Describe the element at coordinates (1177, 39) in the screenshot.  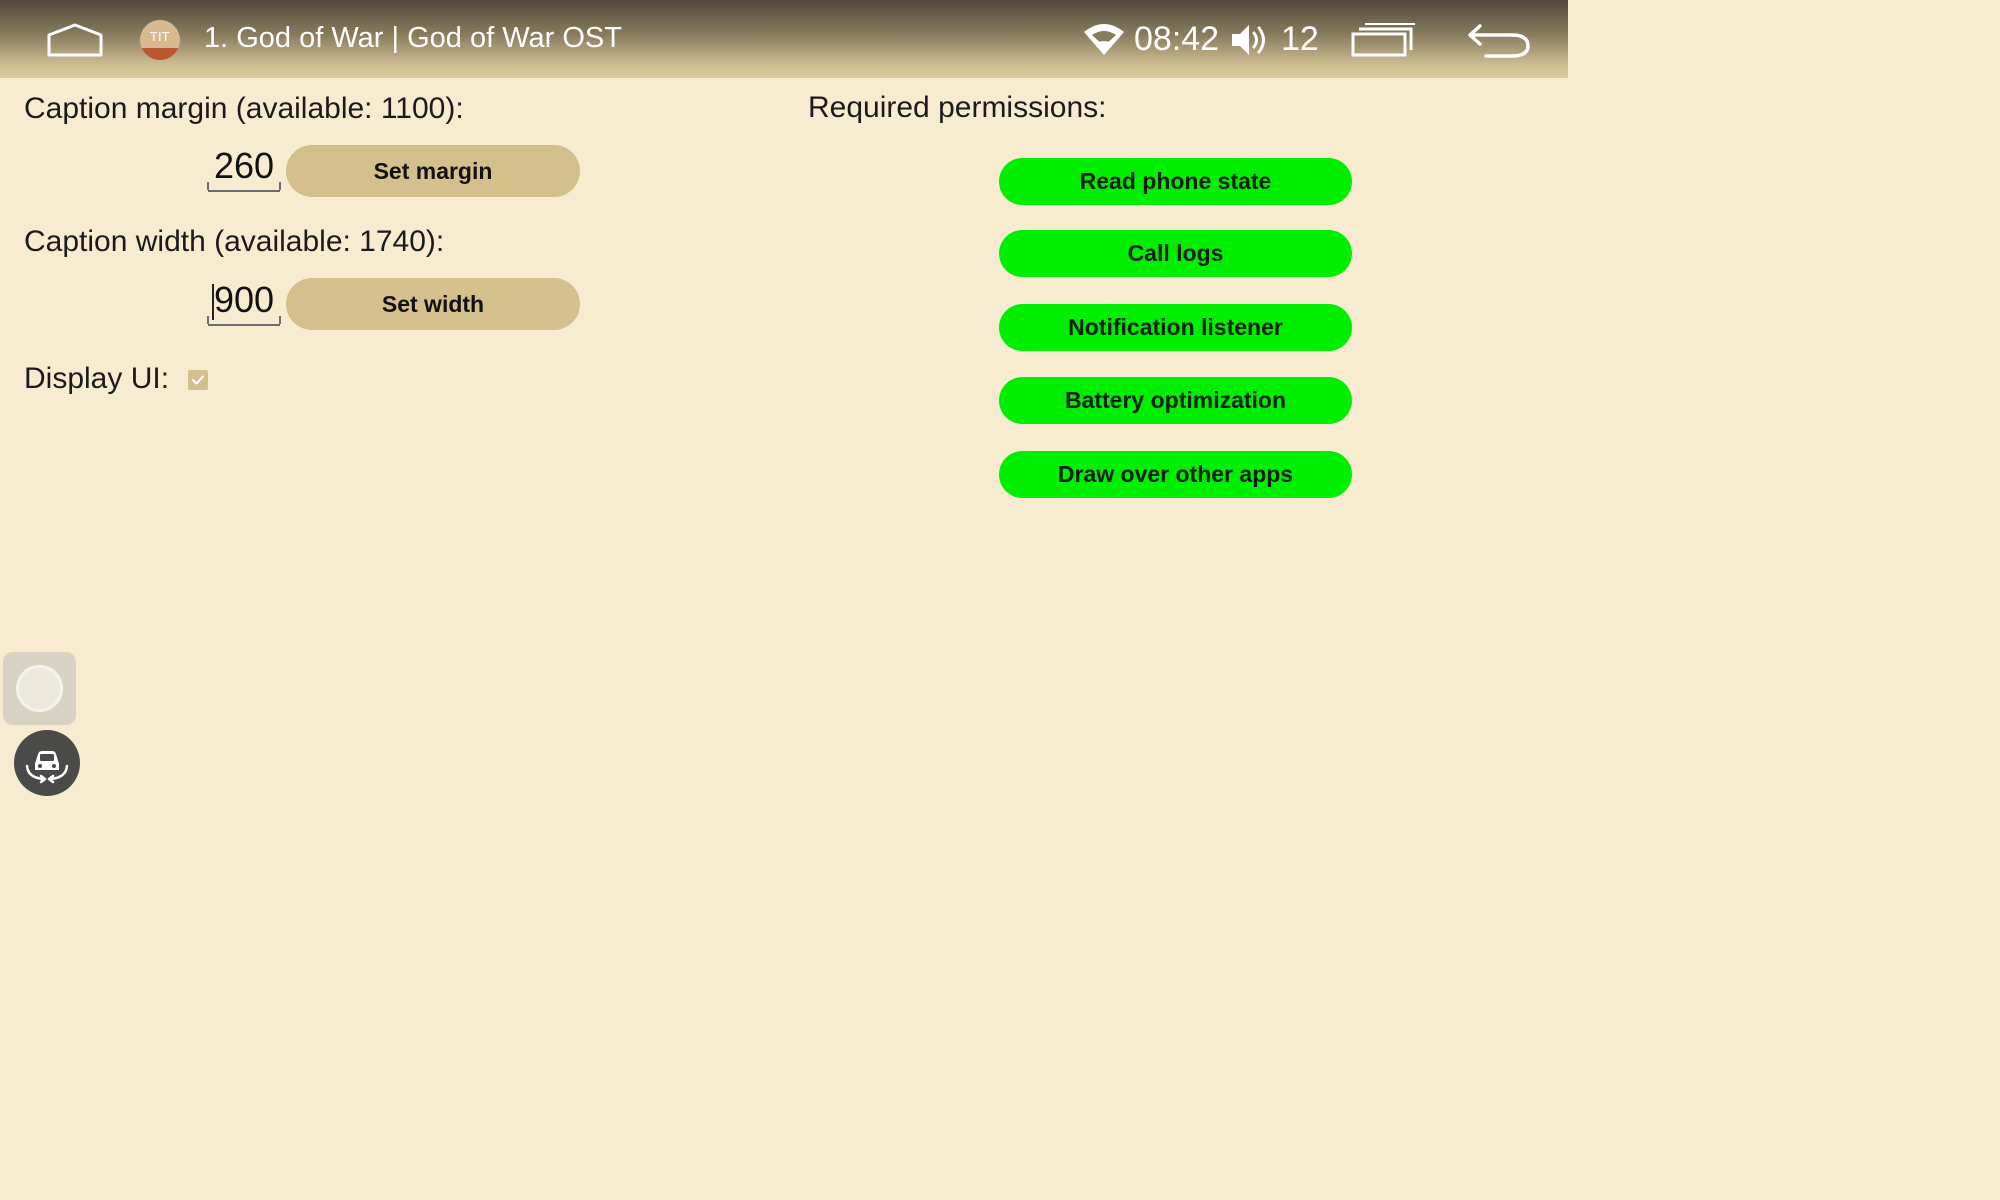
I see `clock: 08:42` at that location.